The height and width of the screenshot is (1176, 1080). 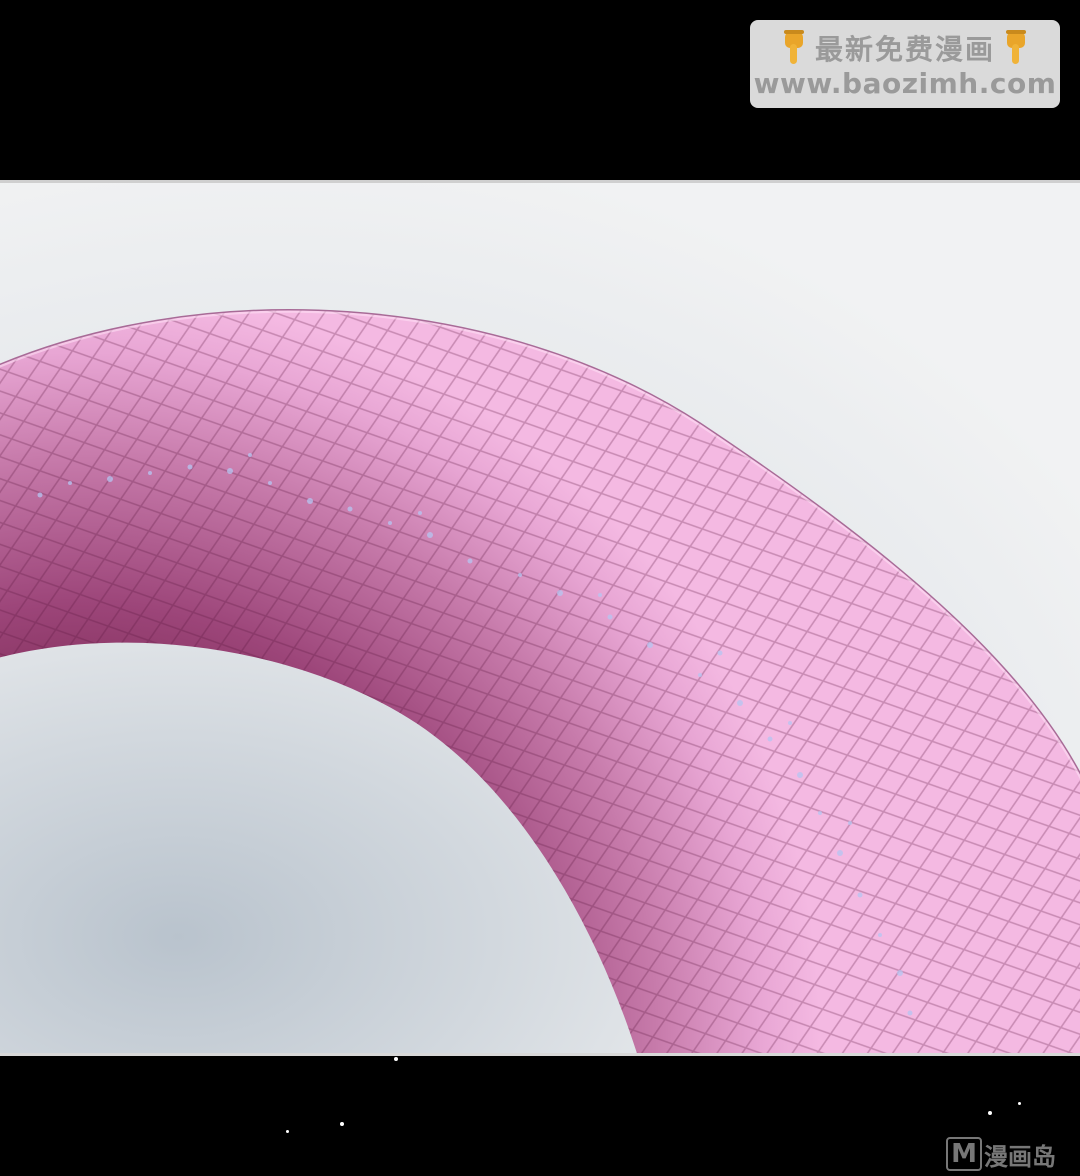 I want to click on logo-text: 漫画岛, so click(x=1020, y=1156).